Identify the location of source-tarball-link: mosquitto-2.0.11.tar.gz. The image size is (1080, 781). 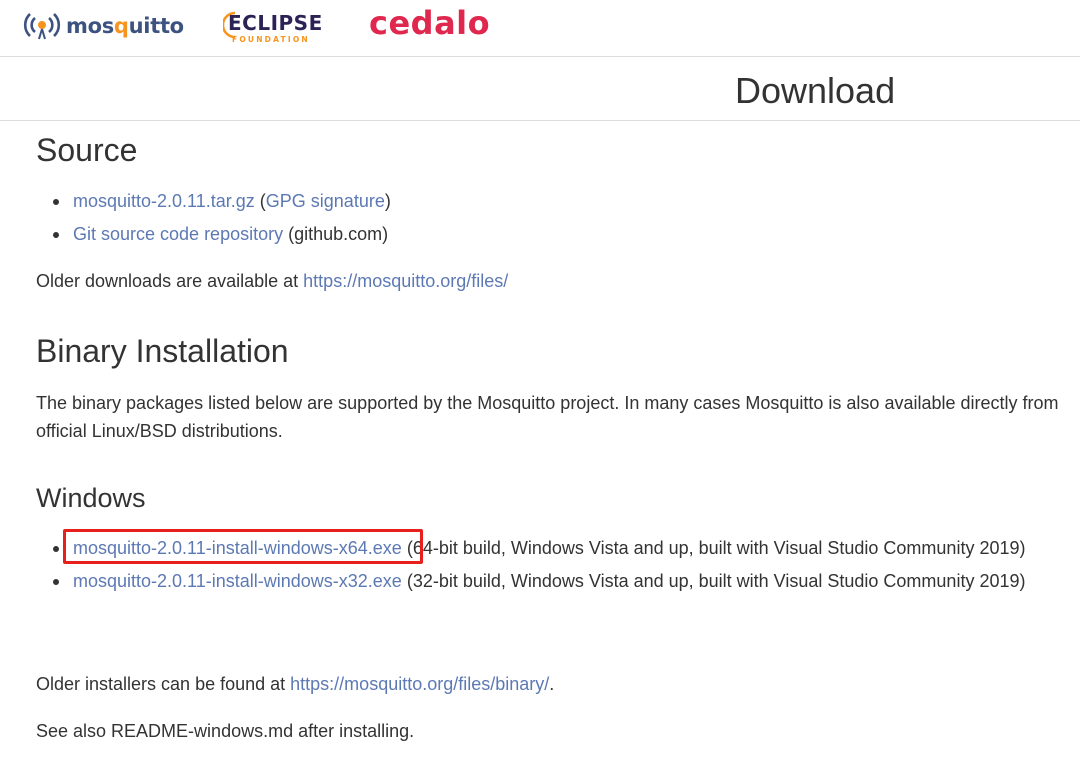
(164, 201).